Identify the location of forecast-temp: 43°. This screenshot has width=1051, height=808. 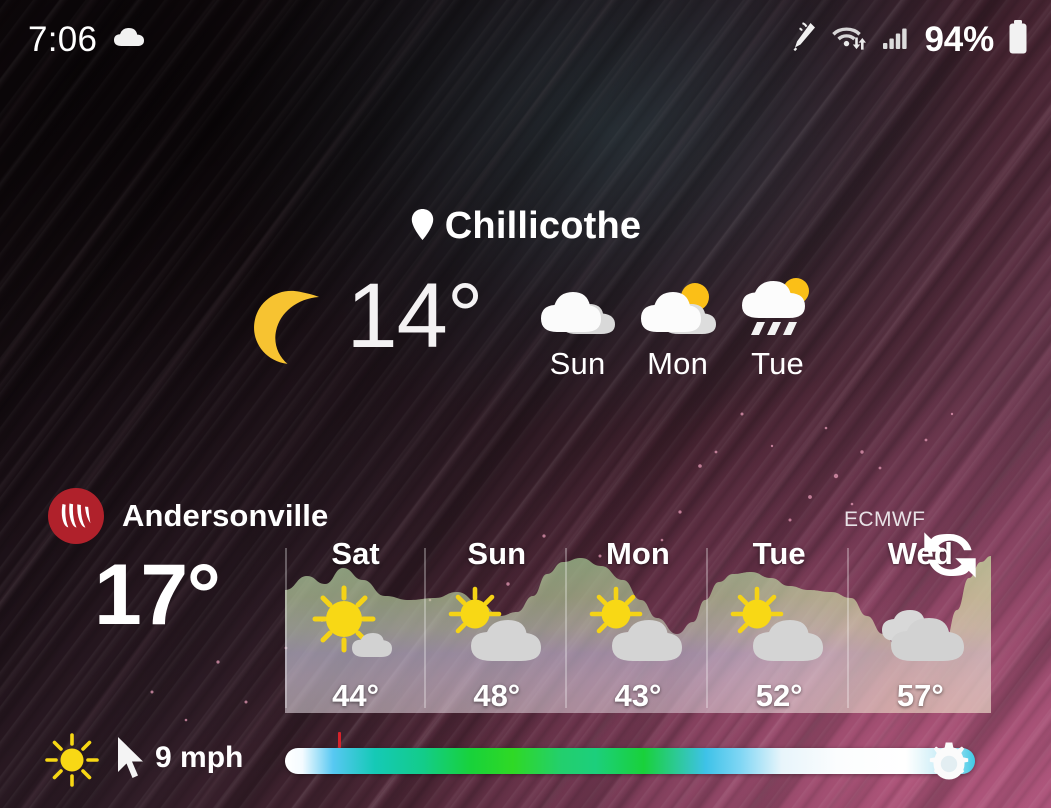
(638, 695).